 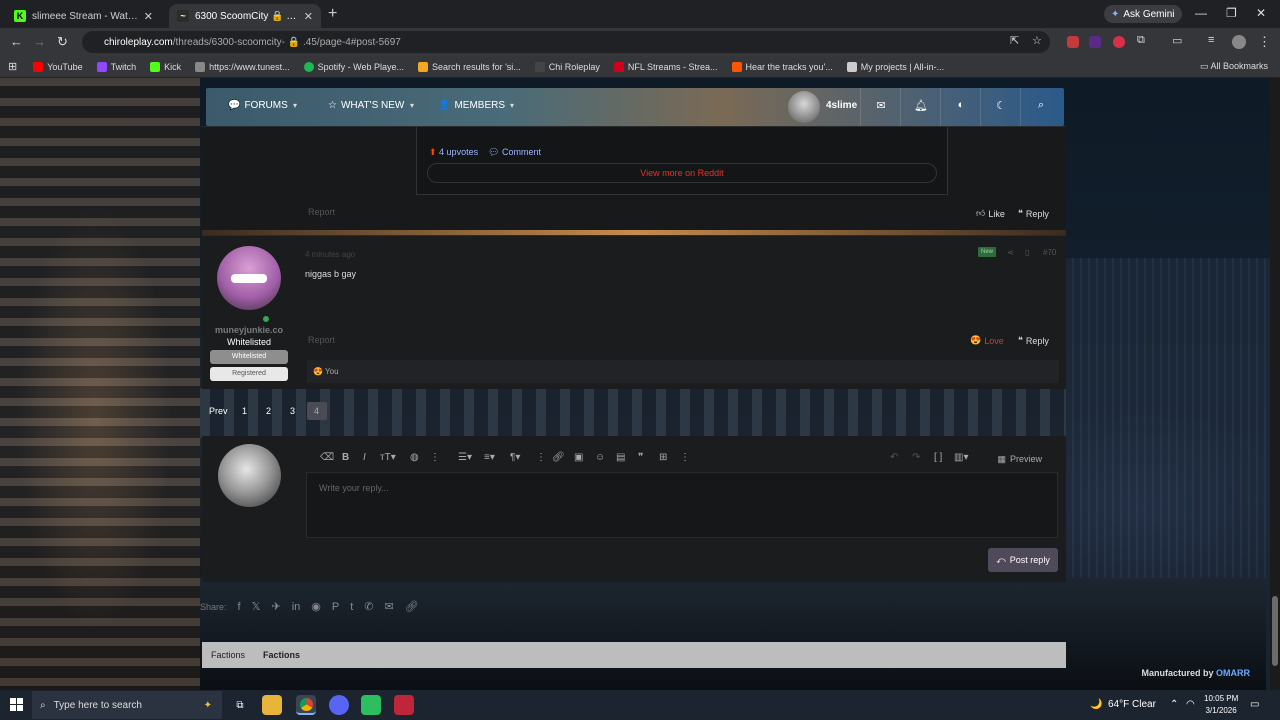 What do you see at coordinates (218, 411) in the screenshot?
I see `pagination-prev: Prev` at bounding box center [218, 411].